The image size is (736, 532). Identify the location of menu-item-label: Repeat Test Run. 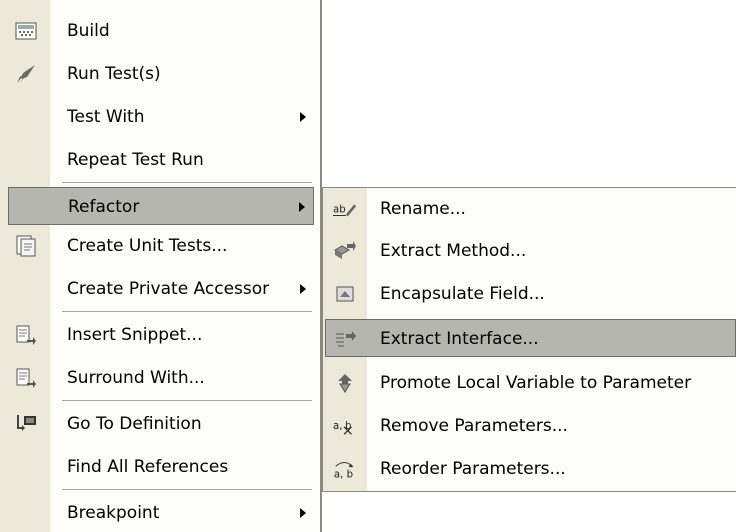
(135, 160).